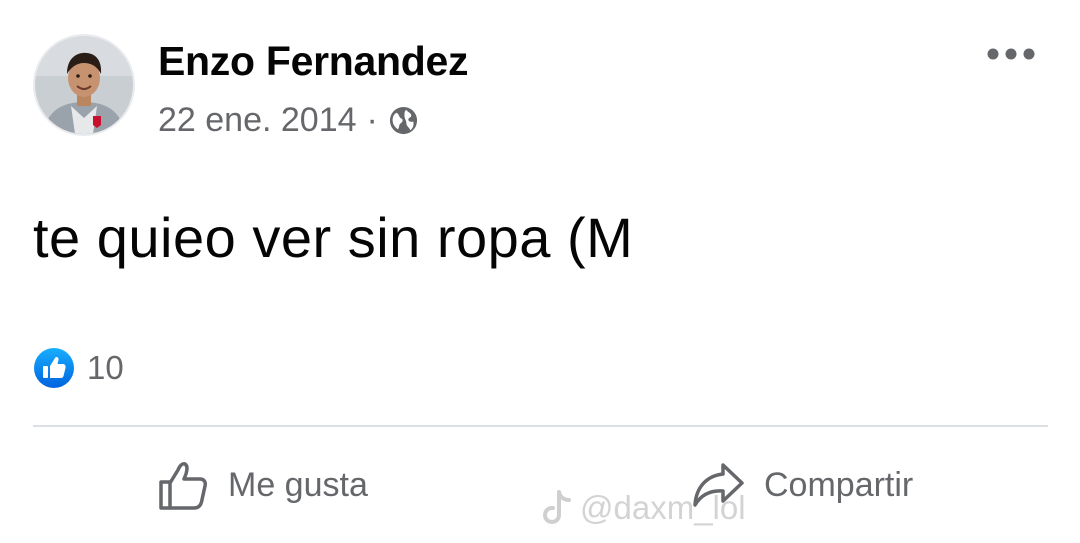  I want to click on thumbs-up-outline-icon, so click(183, 486).